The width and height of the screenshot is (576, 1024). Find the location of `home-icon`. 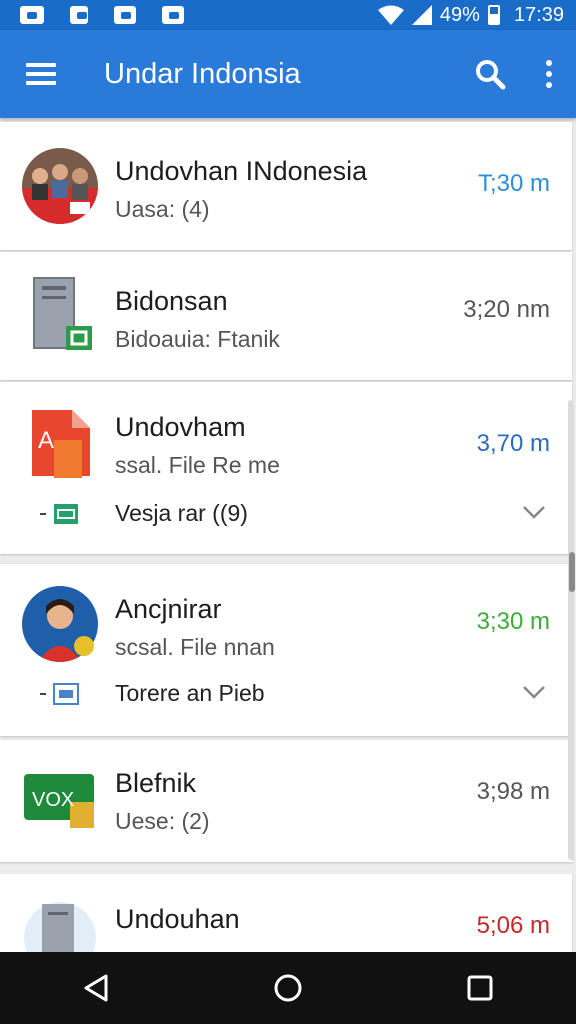

home-icon is located at coordinates (288, 988).